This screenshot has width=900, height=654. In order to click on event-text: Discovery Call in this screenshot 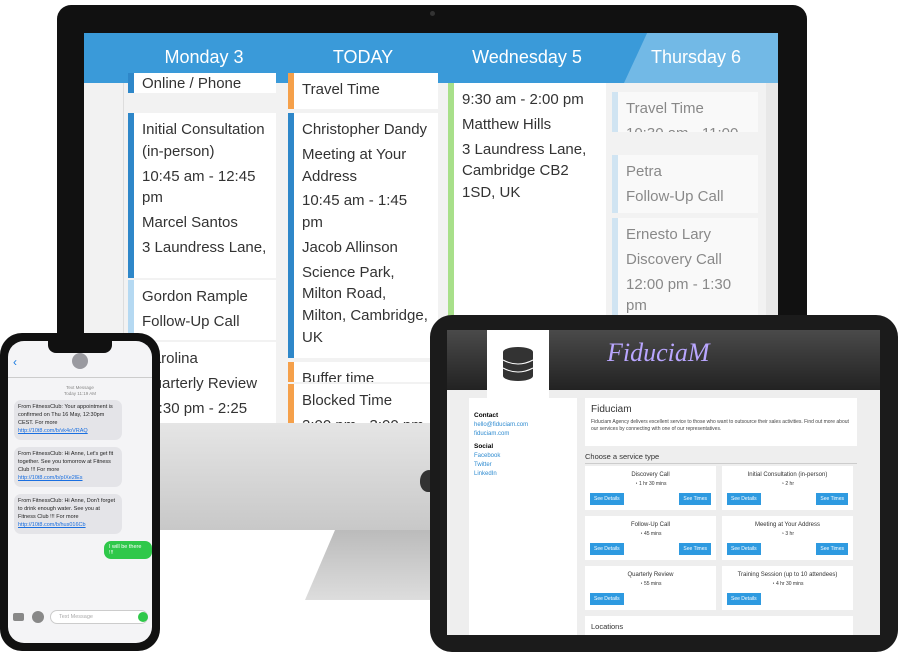, I will do `click(674, 259)`.